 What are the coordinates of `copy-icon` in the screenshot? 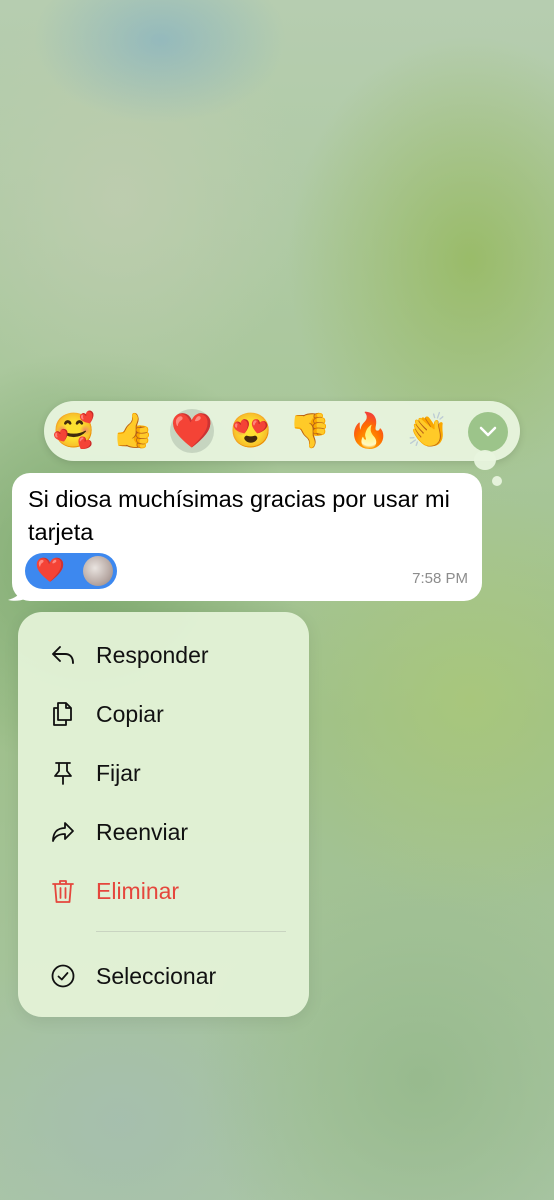 It's located at (62, 714).